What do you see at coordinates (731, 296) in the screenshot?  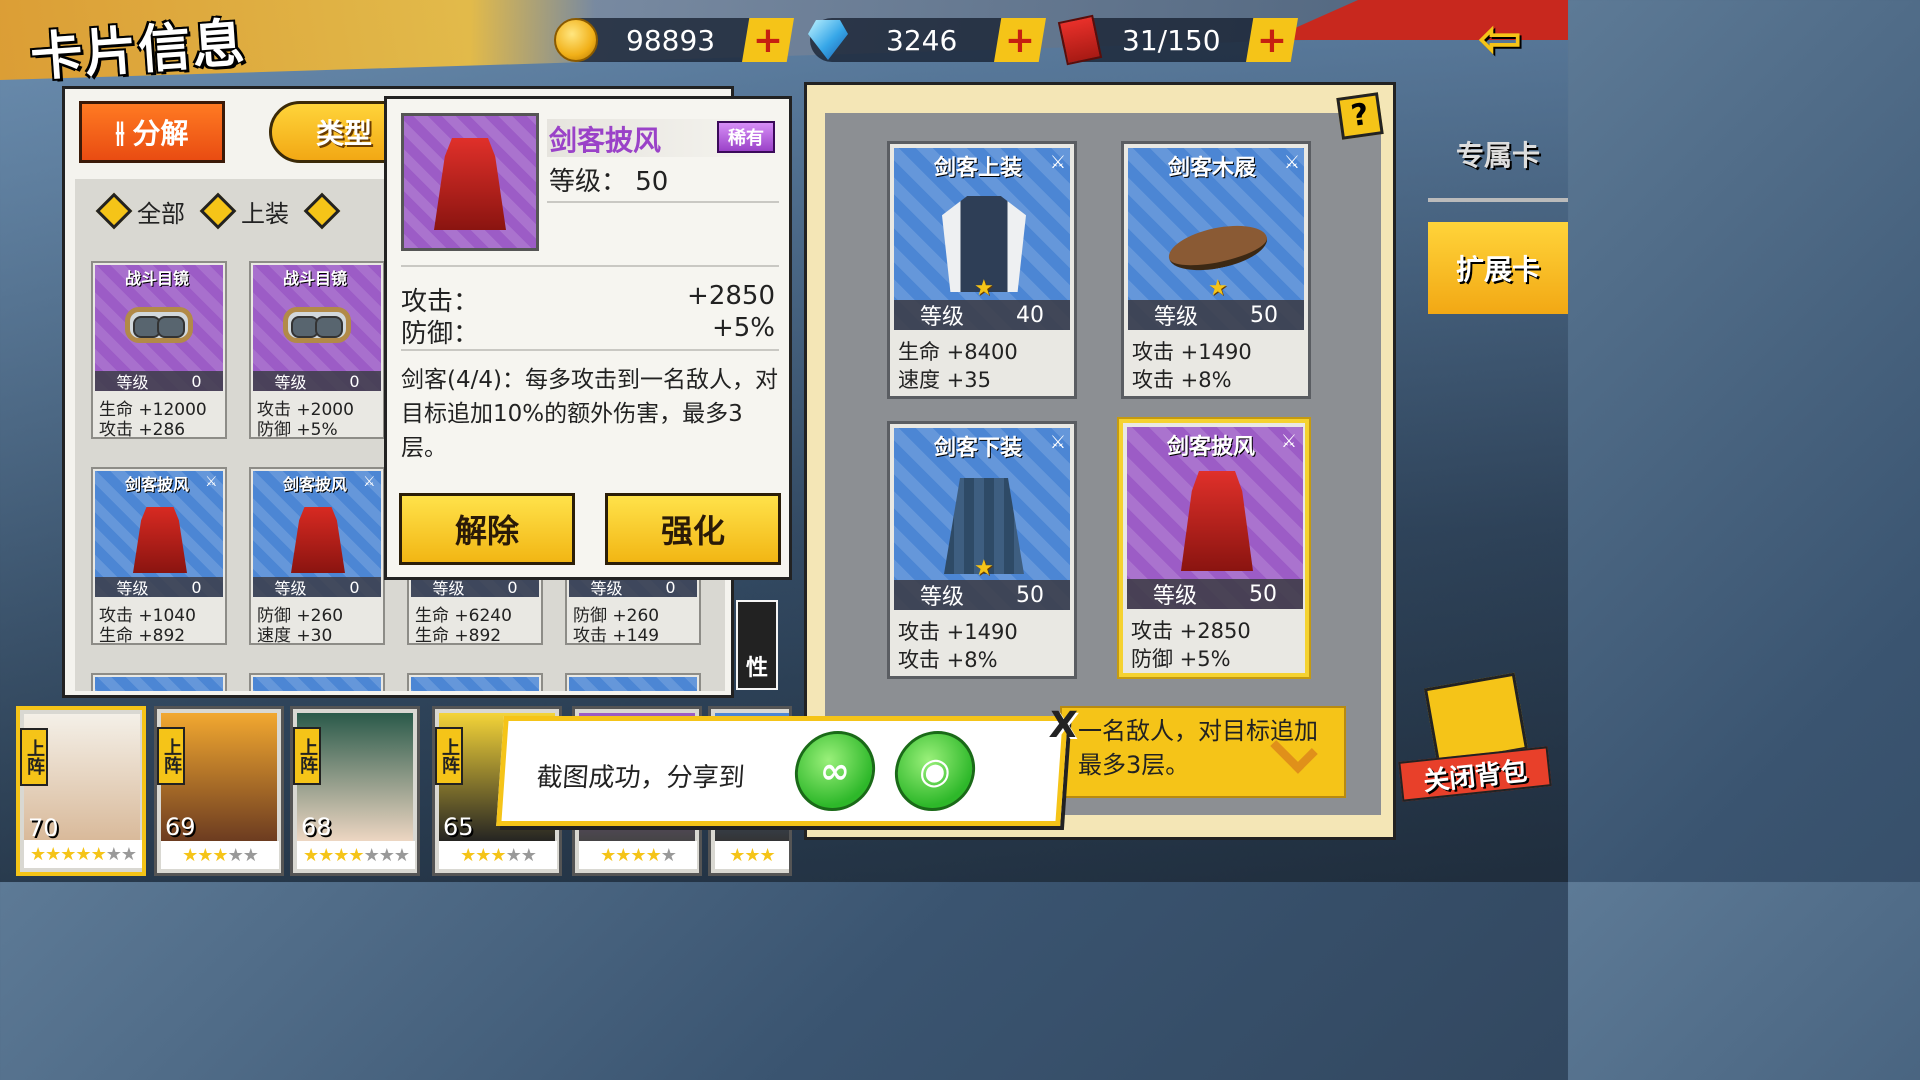 I see `stat-value: +2850` at bounding box center [731, 296].